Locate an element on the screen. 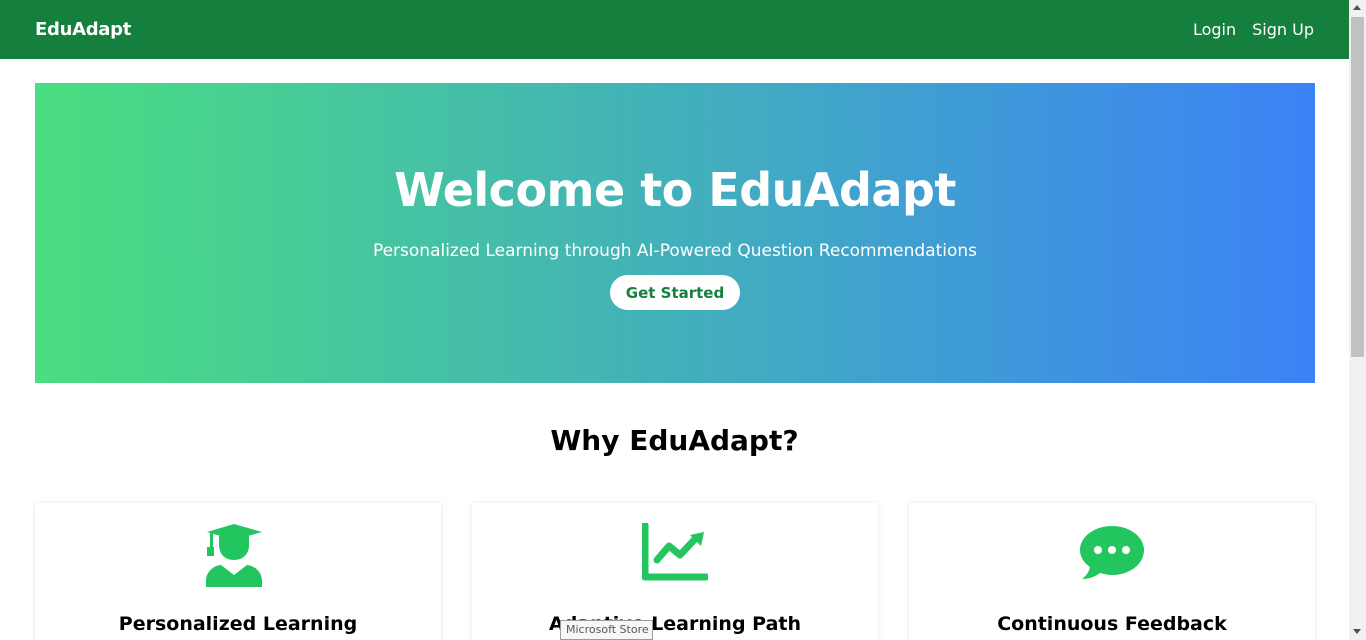  get-started-button: Get Started is located at coordinates (675, 292).